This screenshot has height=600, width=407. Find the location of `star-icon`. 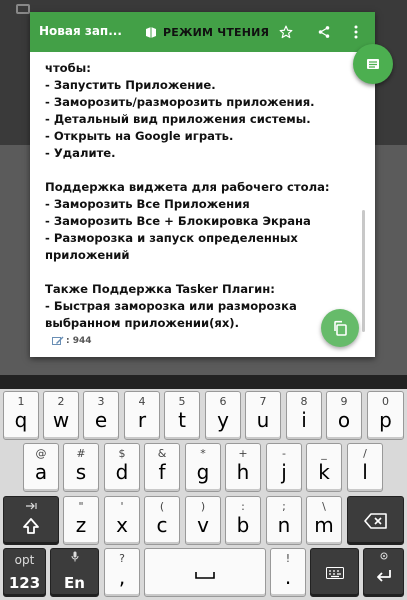

star-icon is located at coordinates (286, 32).